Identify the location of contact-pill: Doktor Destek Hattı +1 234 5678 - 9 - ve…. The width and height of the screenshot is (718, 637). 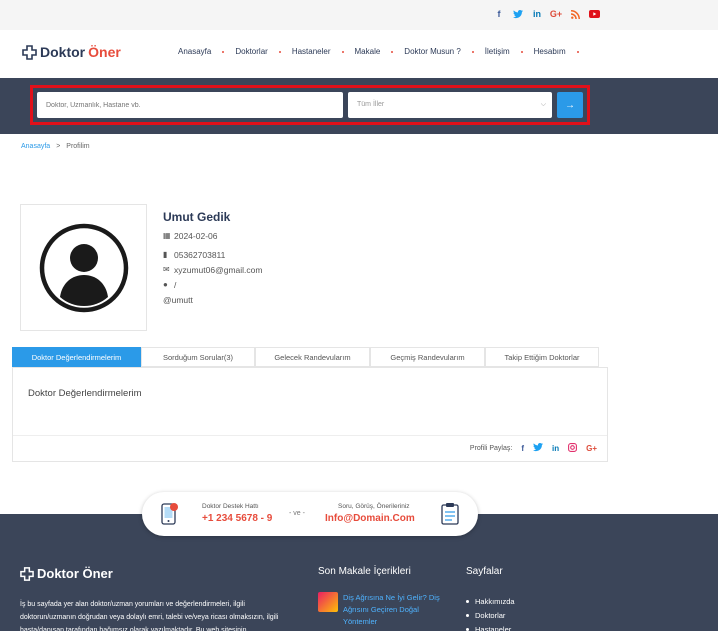
(310, 514).